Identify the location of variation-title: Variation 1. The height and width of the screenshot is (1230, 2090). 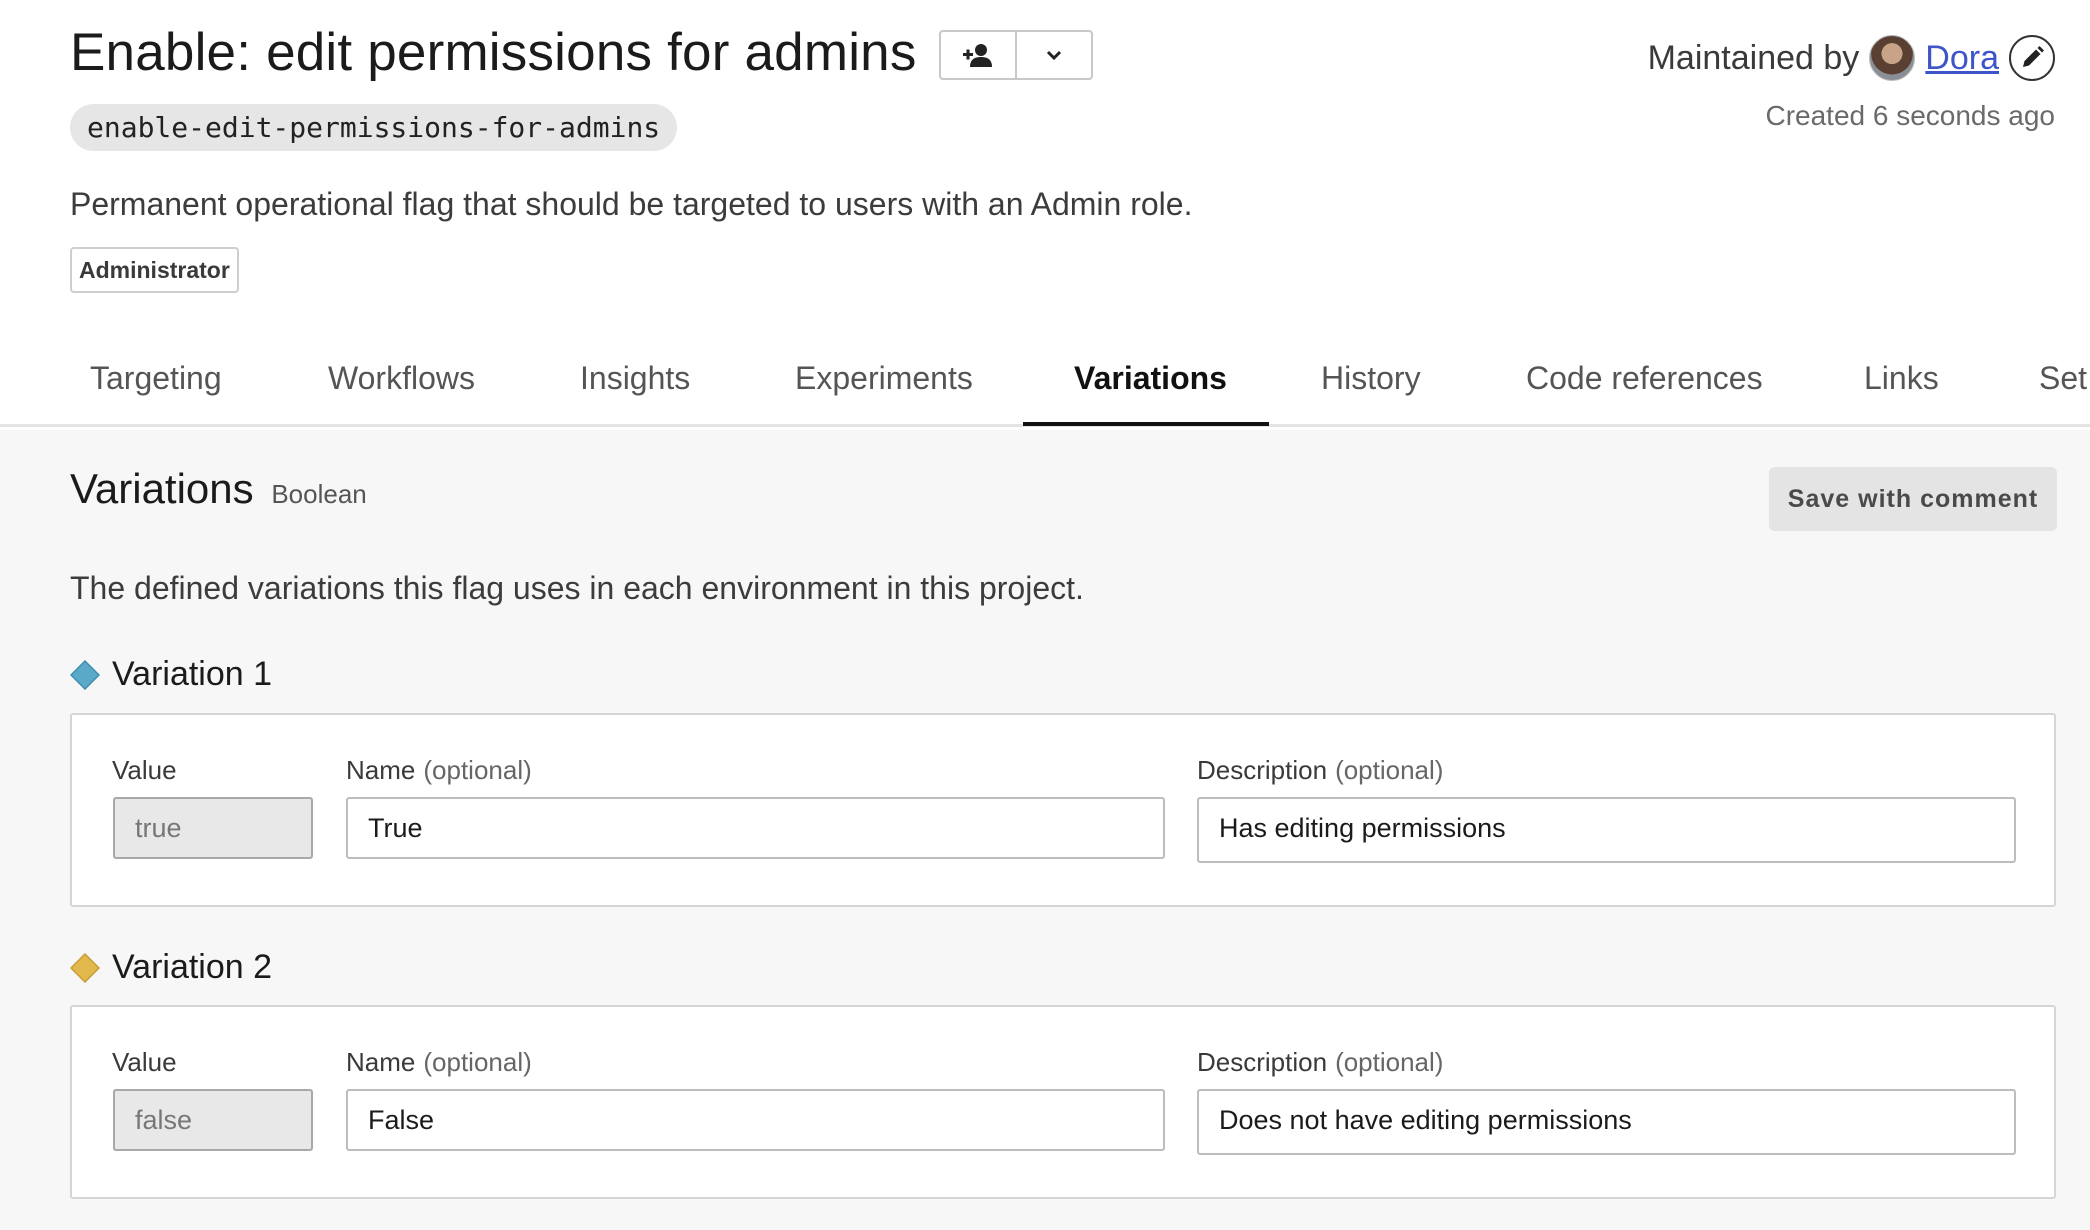
(192, 674).